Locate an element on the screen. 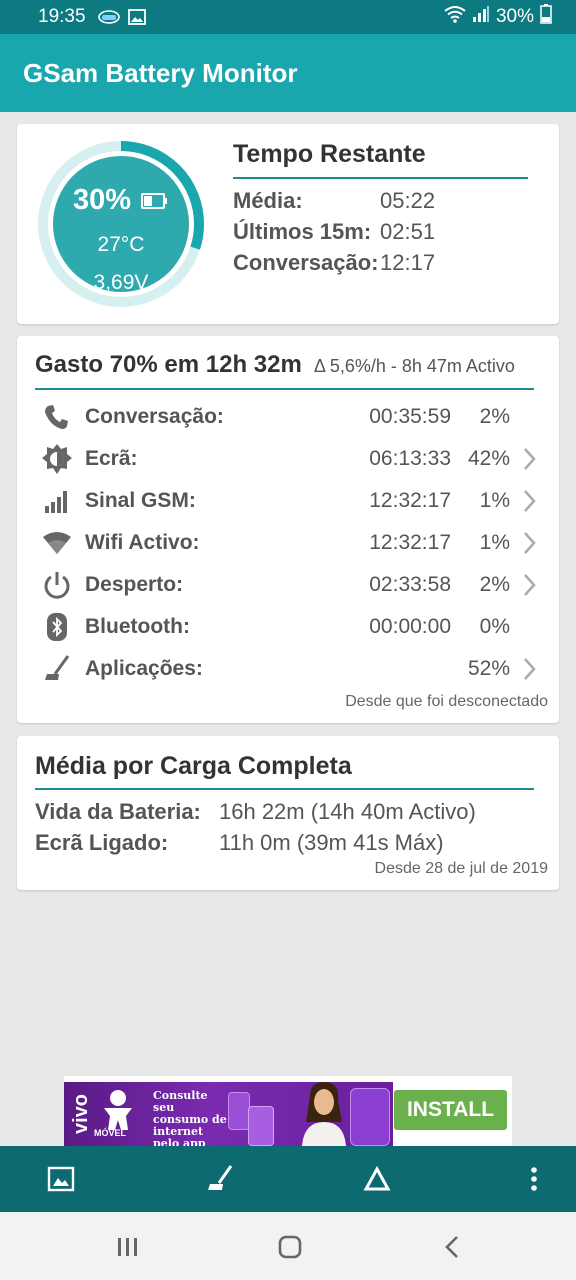 Image resolution: width=576 pixels, height=1280 pixels. signal-icon is located at coordinates (481, 17).